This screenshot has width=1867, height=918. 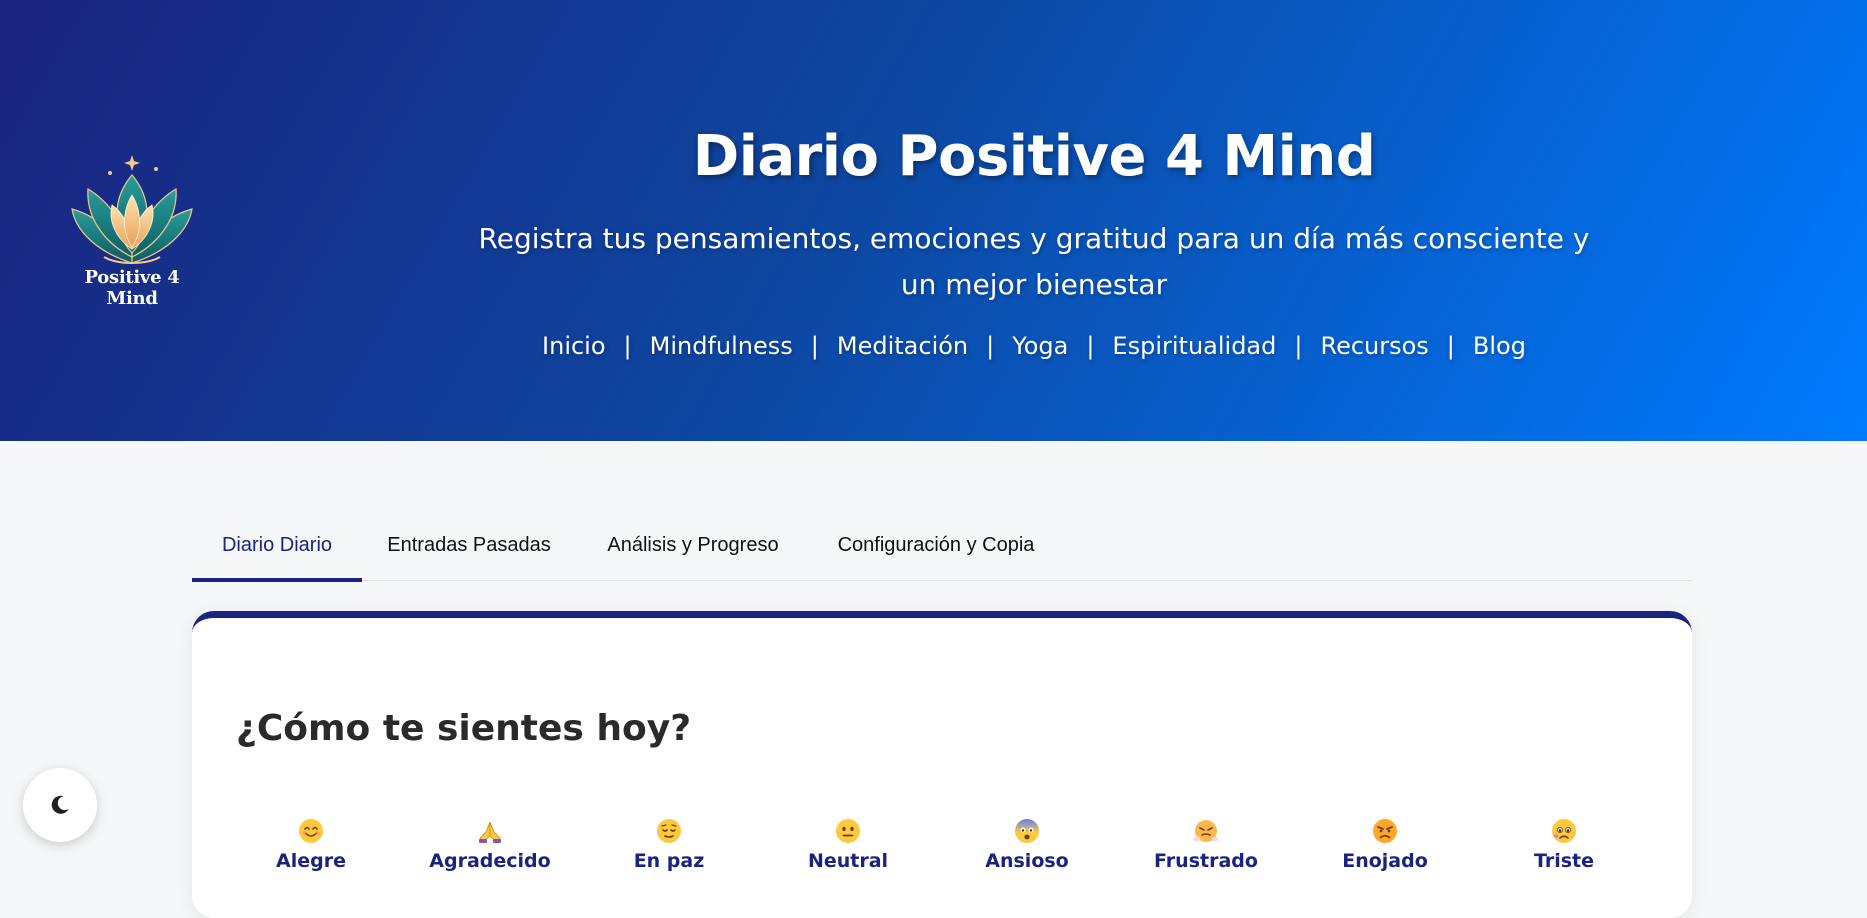 I want to click on angry-face-icon, so click(x=1385, y=831).